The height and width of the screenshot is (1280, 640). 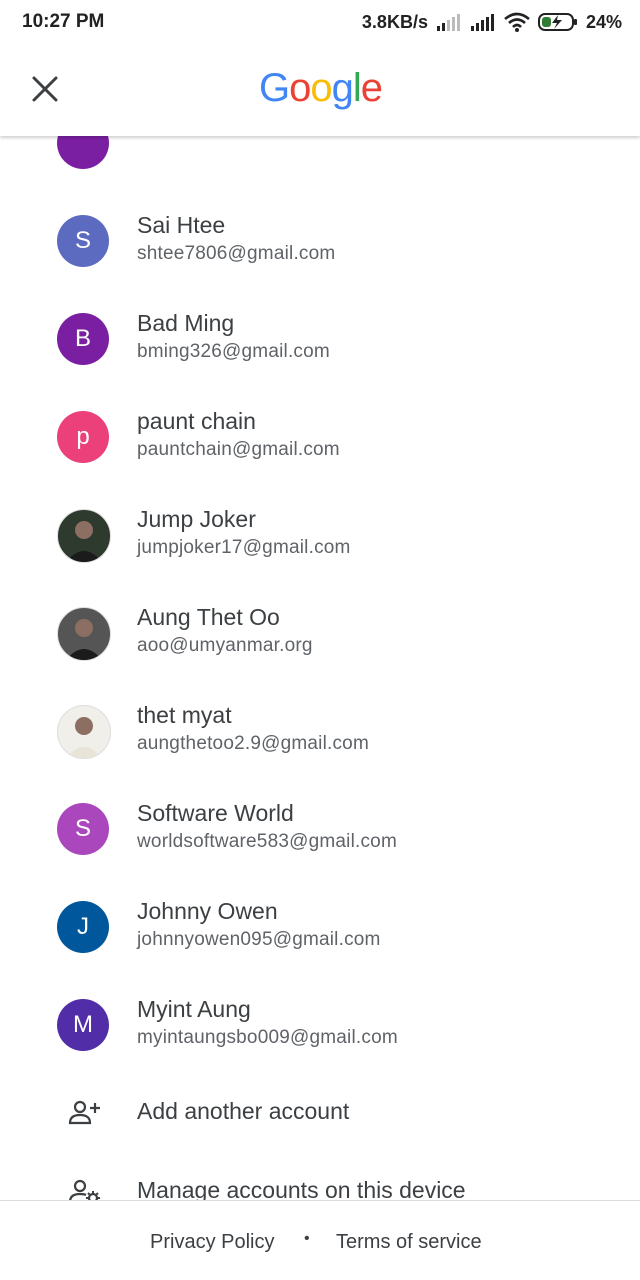 I want to click on account-row: thet myat aungthetoo2.9@gmail.com, so click(x=320, y=731).